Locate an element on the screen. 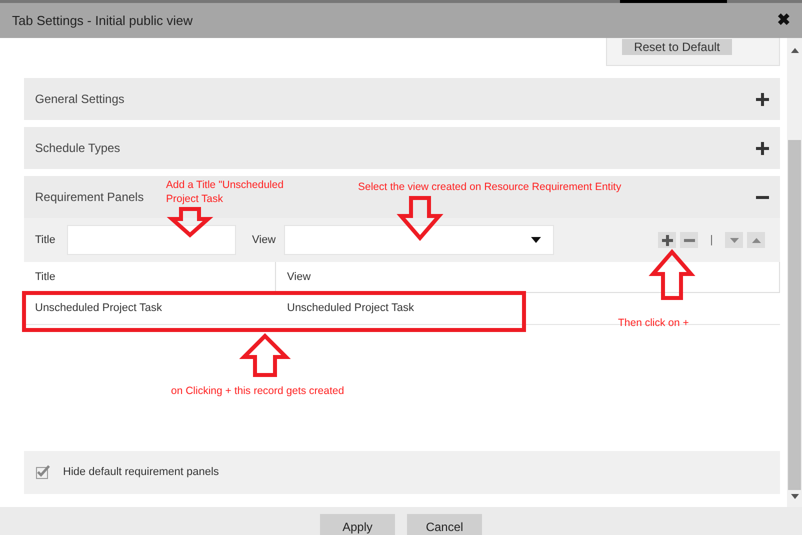 Image resolution: width=802 pixels, height=535 pixels. move-up-button is located at coordinates (756, 240).